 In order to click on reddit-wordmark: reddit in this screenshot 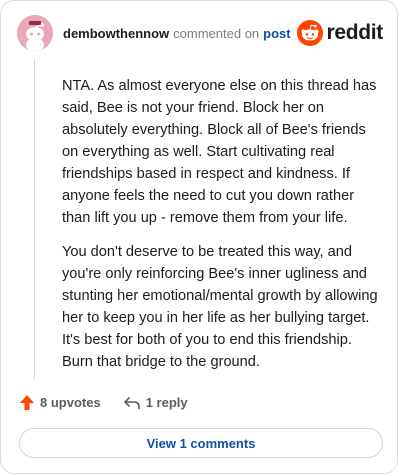, I will do `click(354, 32)`.